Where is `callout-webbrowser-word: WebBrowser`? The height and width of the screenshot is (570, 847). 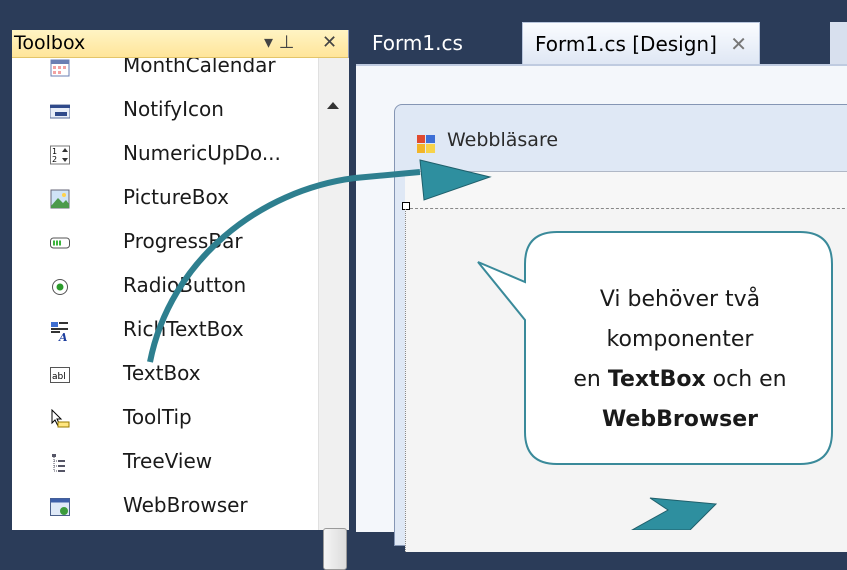
callout-webbrowser-word: WebBrowser is located at coordinates (680, 419).